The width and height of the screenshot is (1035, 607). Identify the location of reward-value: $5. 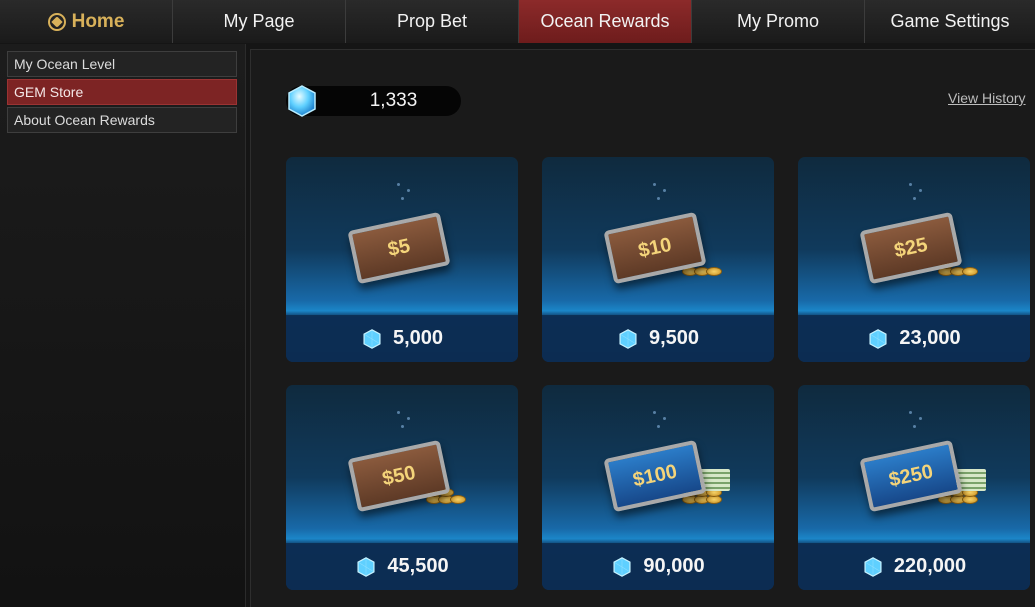
(399, 247).